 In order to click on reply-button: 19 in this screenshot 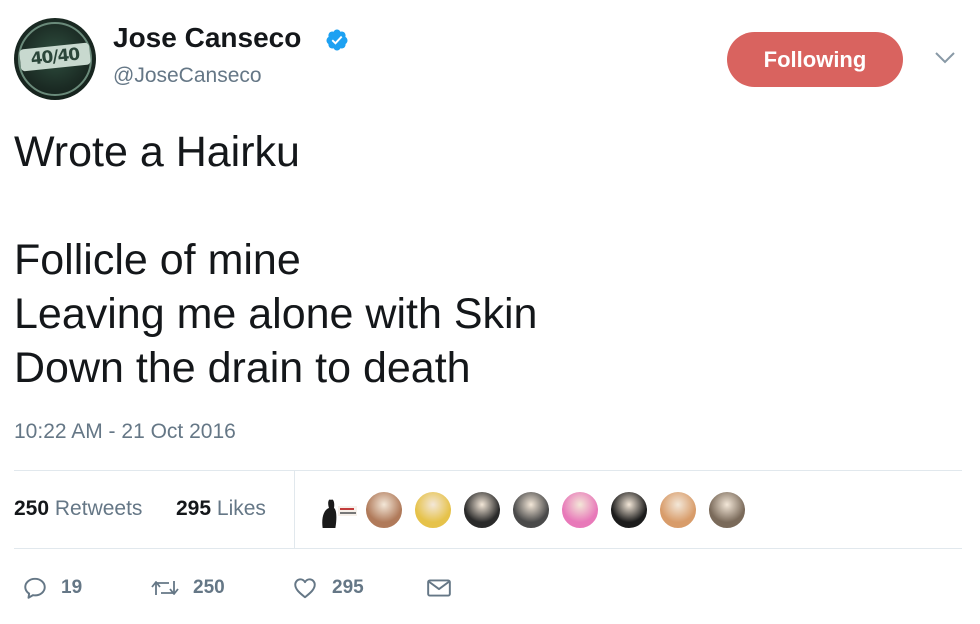, I will do `click(52, 588)`.